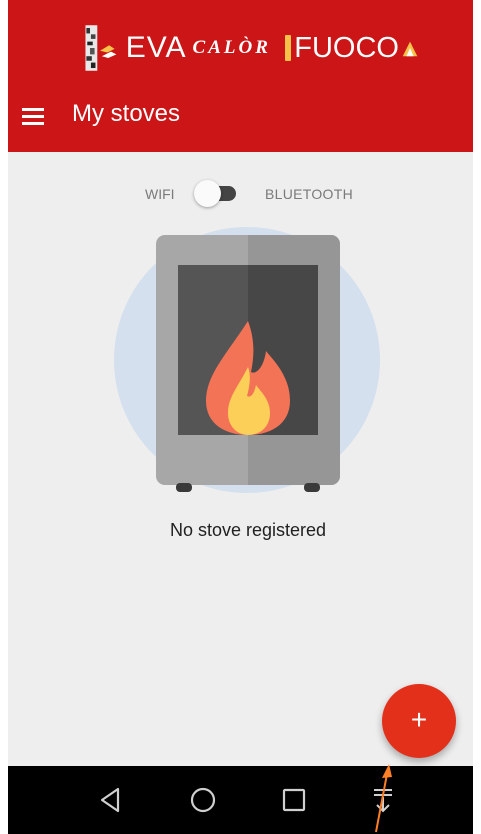  What do you see at coordinates (248, 530) in the screenshot?
I see `empty-state-message: No stove registered` at bounding box center [248, 530].